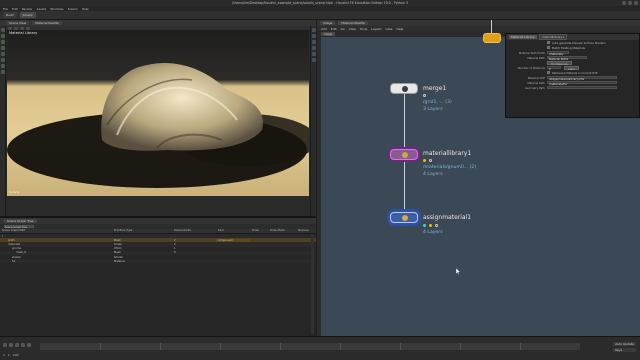 The width and height of the screenshot is (640, 360). What do you see at coordinates (306, 231) in the screenshot?
I see `col-purpose: Purpose` at bounding box center [306, 231].